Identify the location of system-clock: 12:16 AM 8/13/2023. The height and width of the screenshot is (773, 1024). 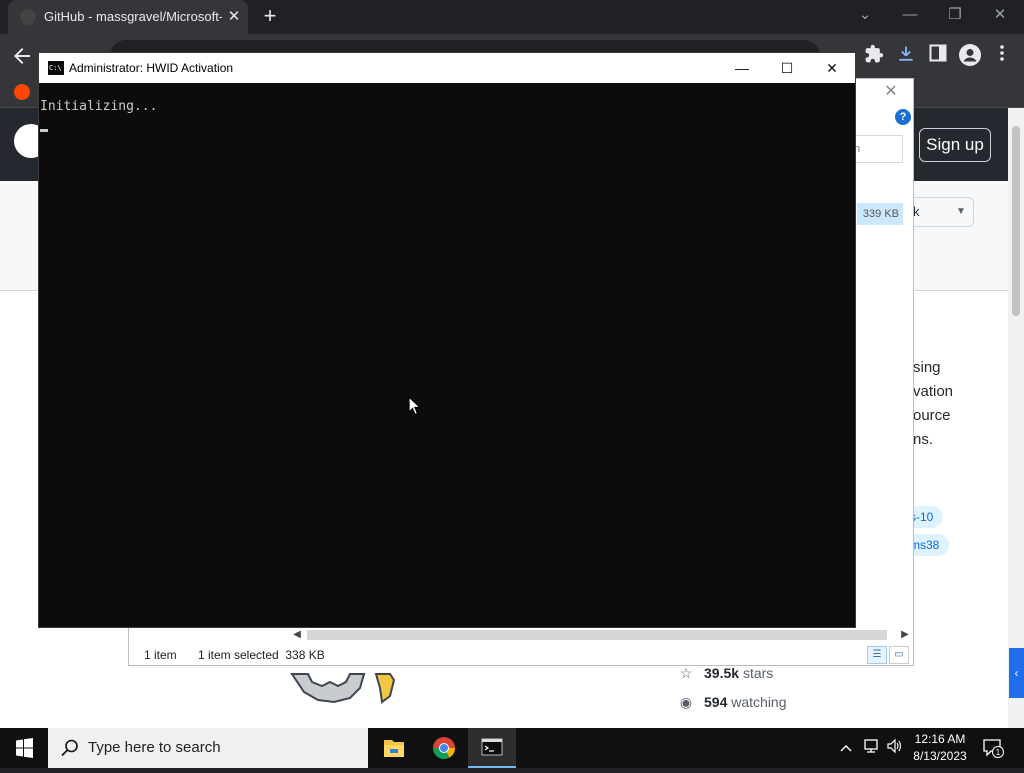
(940, 748).